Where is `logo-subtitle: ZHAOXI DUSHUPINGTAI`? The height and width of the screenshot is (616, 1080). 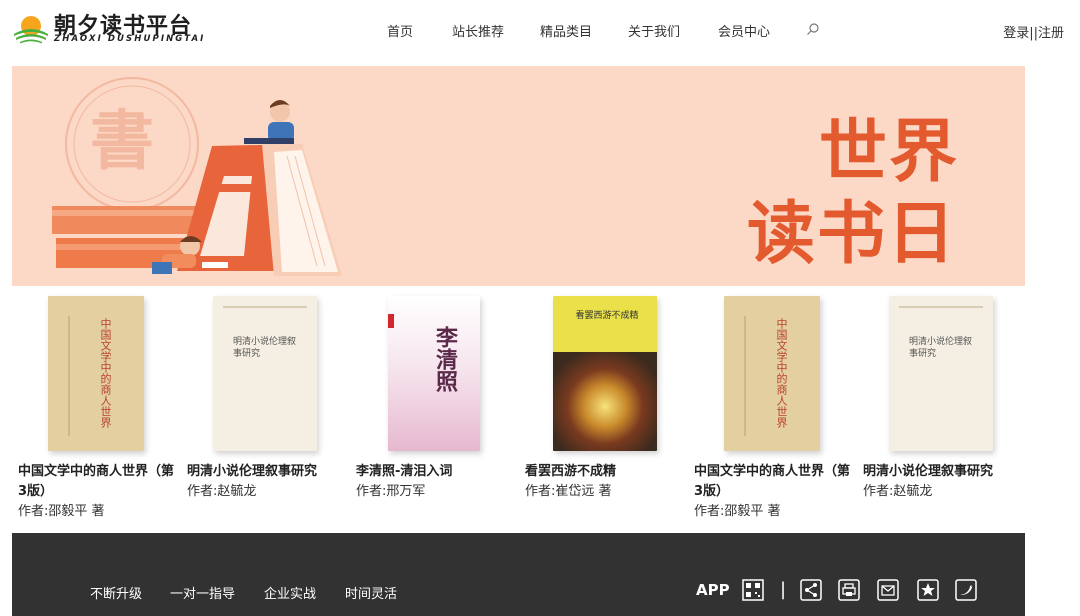 logo-subtitle: ZHAOXI DUSHUPINGTAI is located at coordinates (130, 39).